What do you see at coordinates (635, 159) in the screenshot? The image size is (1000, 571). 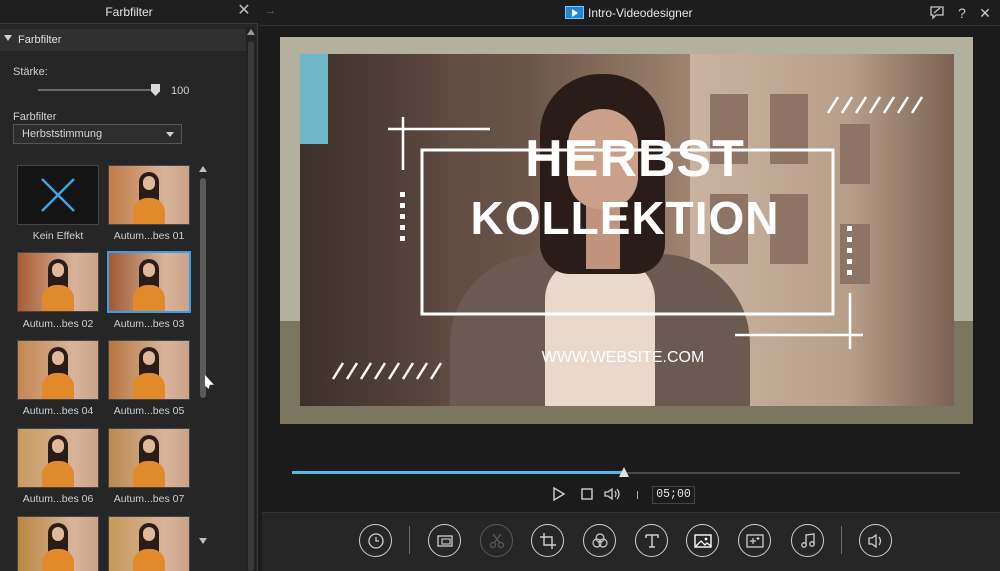 I see `headline-1: HERBST` at bounding box center [635, 159].